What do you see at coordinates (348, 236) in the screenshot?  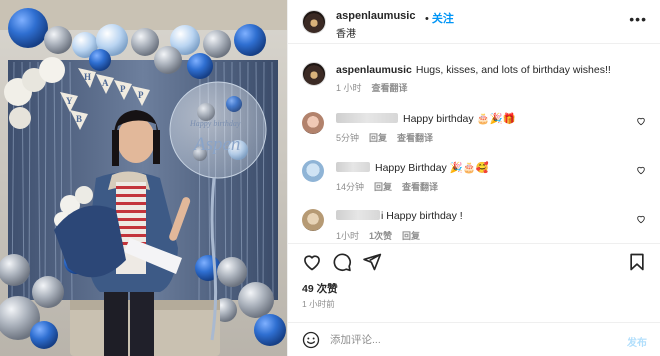 I see `comment-time: 1小时` at bounding box center [348, 236].